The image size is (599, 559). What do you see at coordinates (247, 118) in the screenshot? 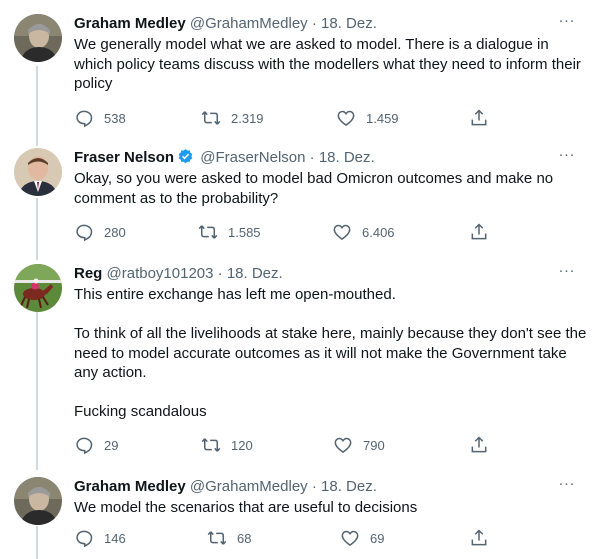
I see `retweet-count: 2.319` at bounding box center [247, 118].